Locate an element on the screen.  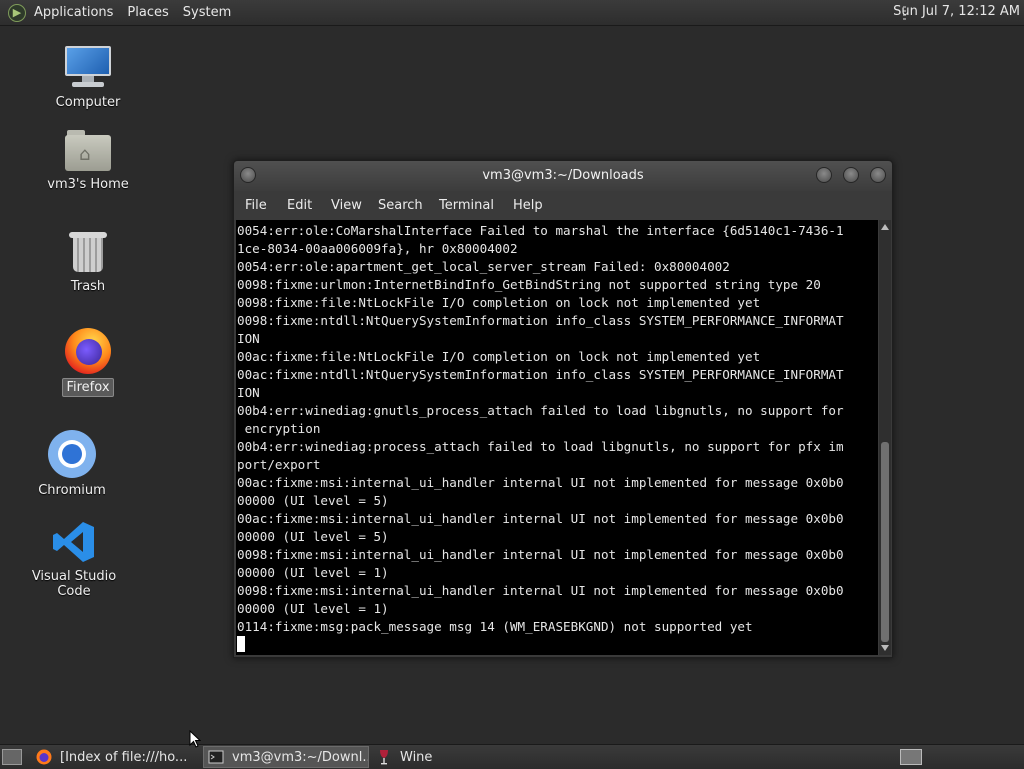
desktop-icon-chromium: Chromium is located at coordinates (72, 464).